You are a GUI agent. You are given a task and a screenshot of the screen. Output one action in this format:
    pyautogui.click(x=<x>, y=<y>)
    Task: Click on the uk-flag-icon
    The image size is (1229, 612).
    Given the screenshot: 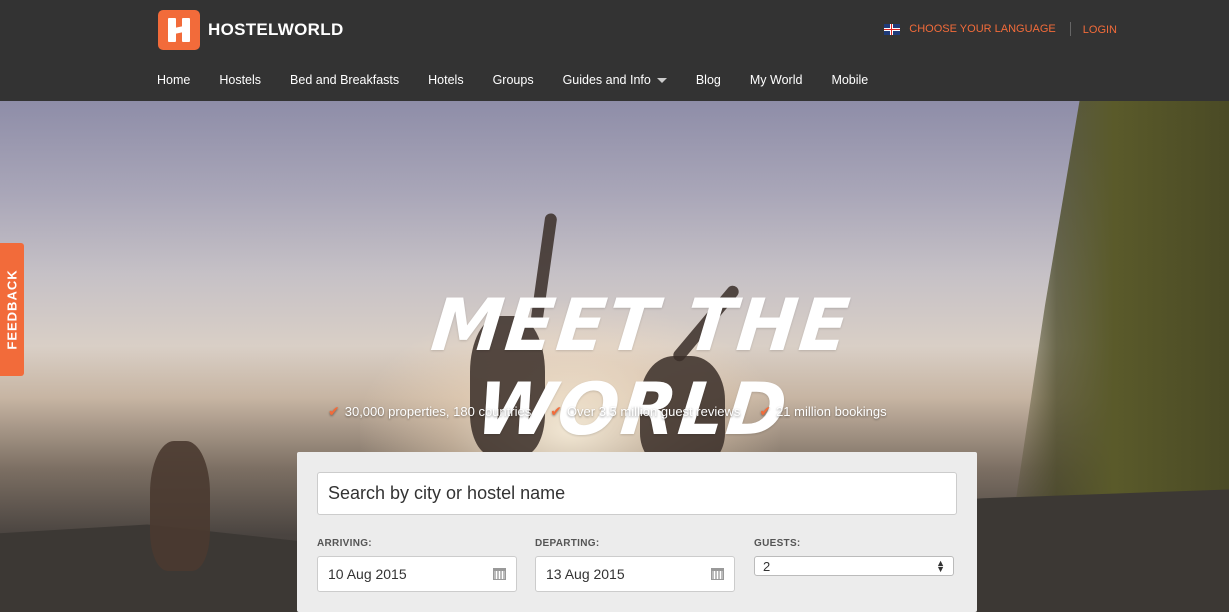 What is the action you would take?
    pyautogui.click(x=892, y=29)
    